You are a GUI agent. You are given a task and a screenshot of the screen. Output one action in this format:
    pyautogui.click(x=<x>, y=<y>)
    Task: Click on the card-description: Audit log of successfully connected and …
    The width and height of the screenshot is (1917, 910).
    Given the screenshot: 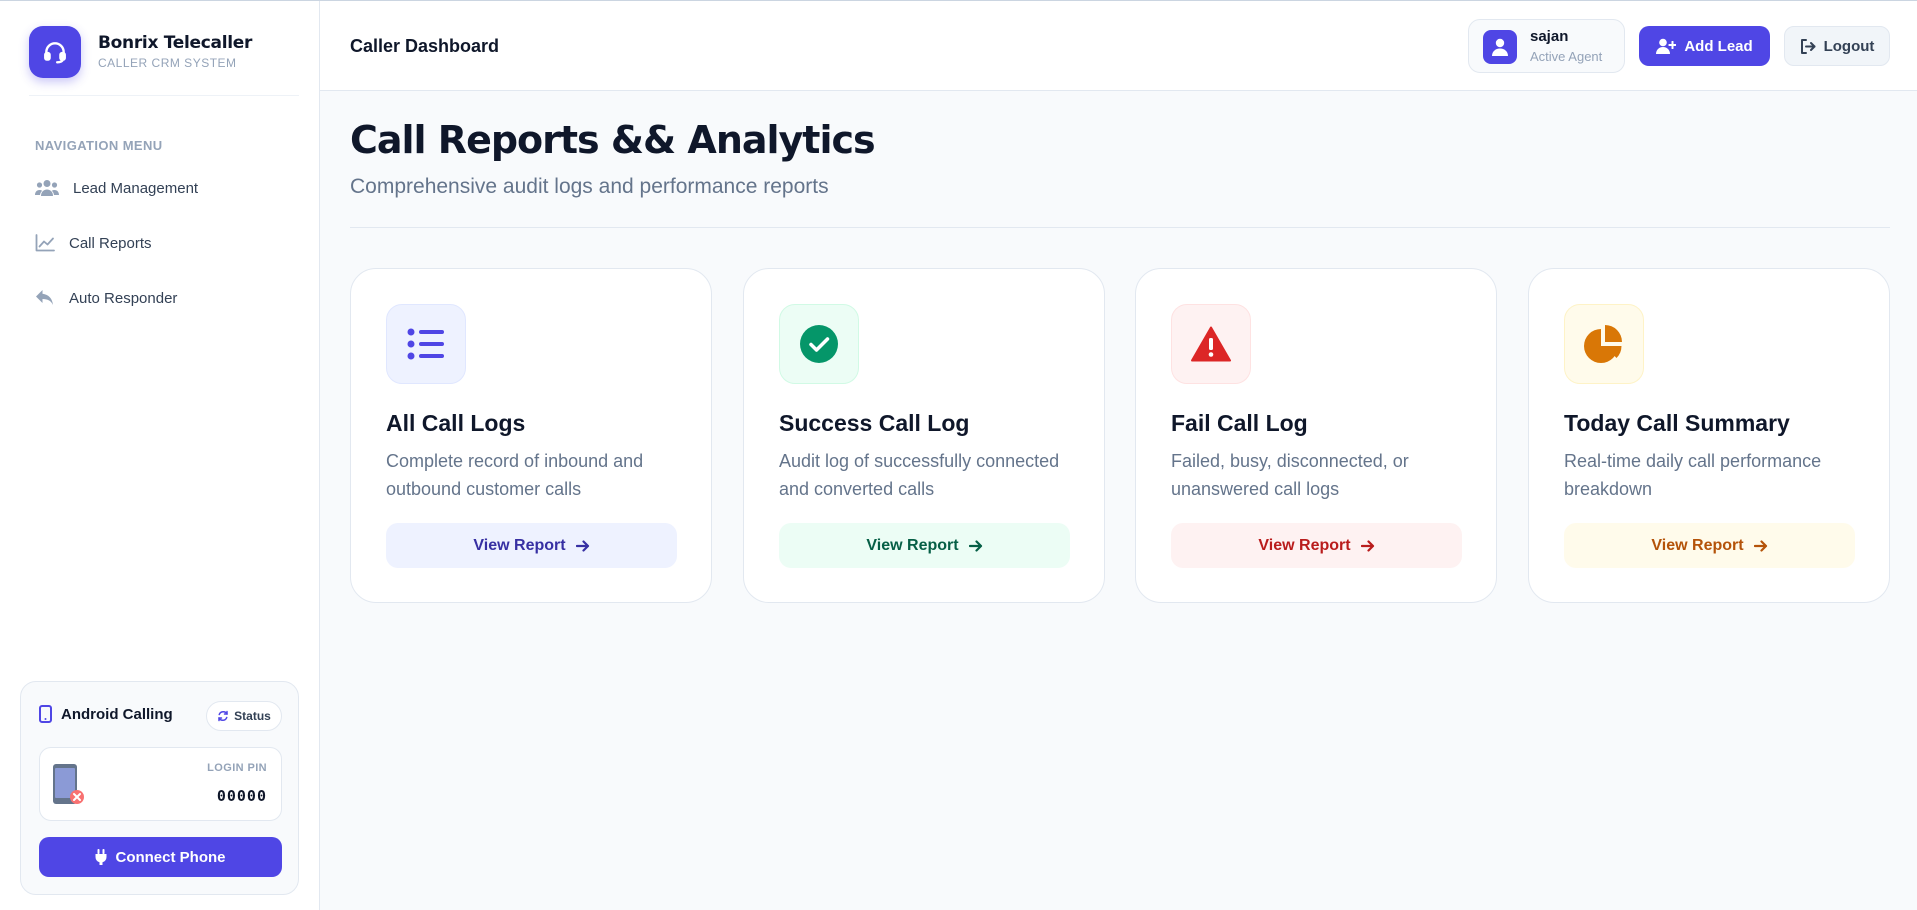 What is the action you would take?
    pyautogui.click(x=919, y=475)
    